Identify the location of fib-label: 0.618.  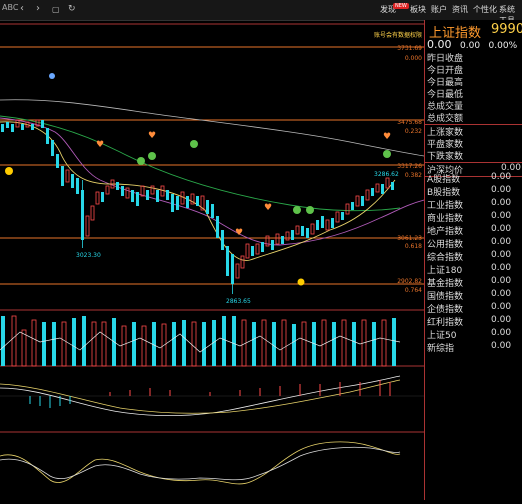
(413, 246).